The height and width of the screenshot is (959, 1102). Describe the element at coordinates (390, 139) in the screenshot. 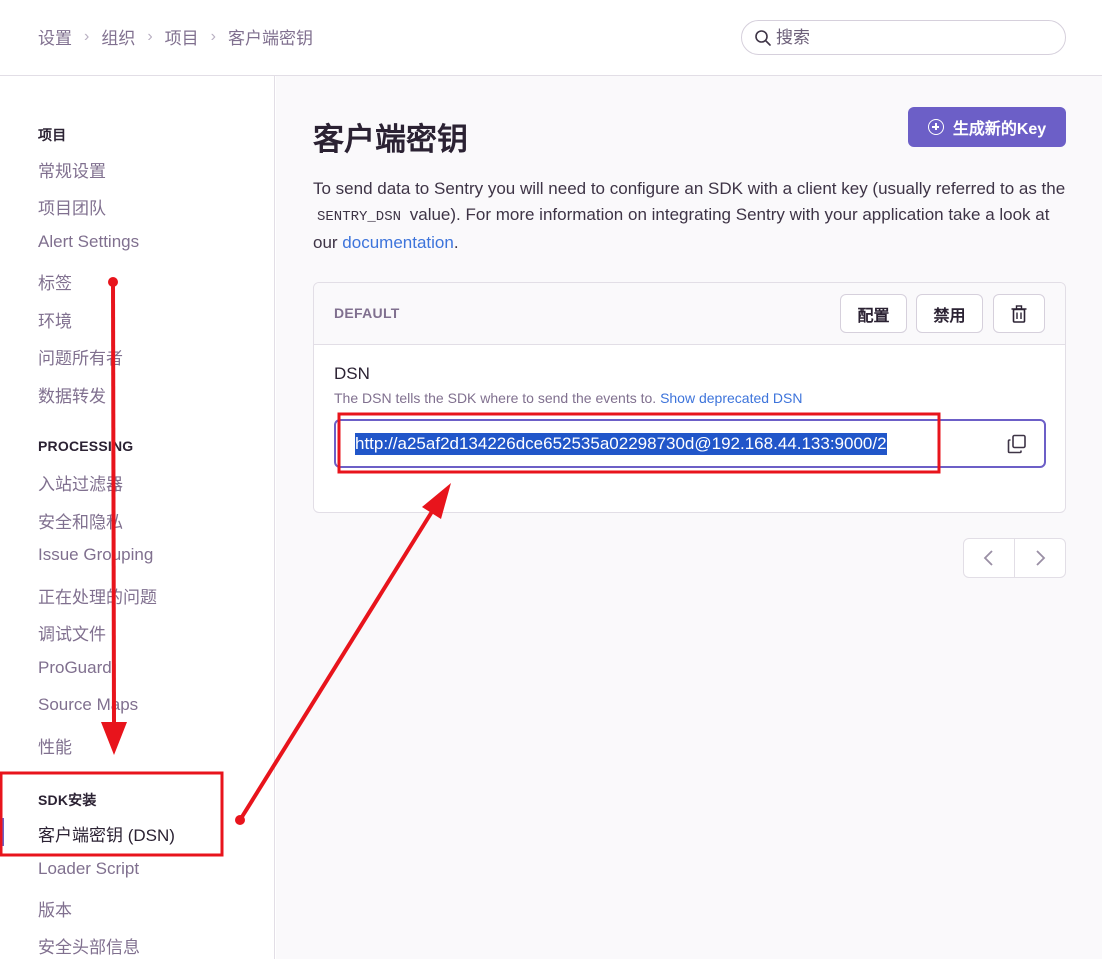

I see `page-title: 客户端密钥` at that location.